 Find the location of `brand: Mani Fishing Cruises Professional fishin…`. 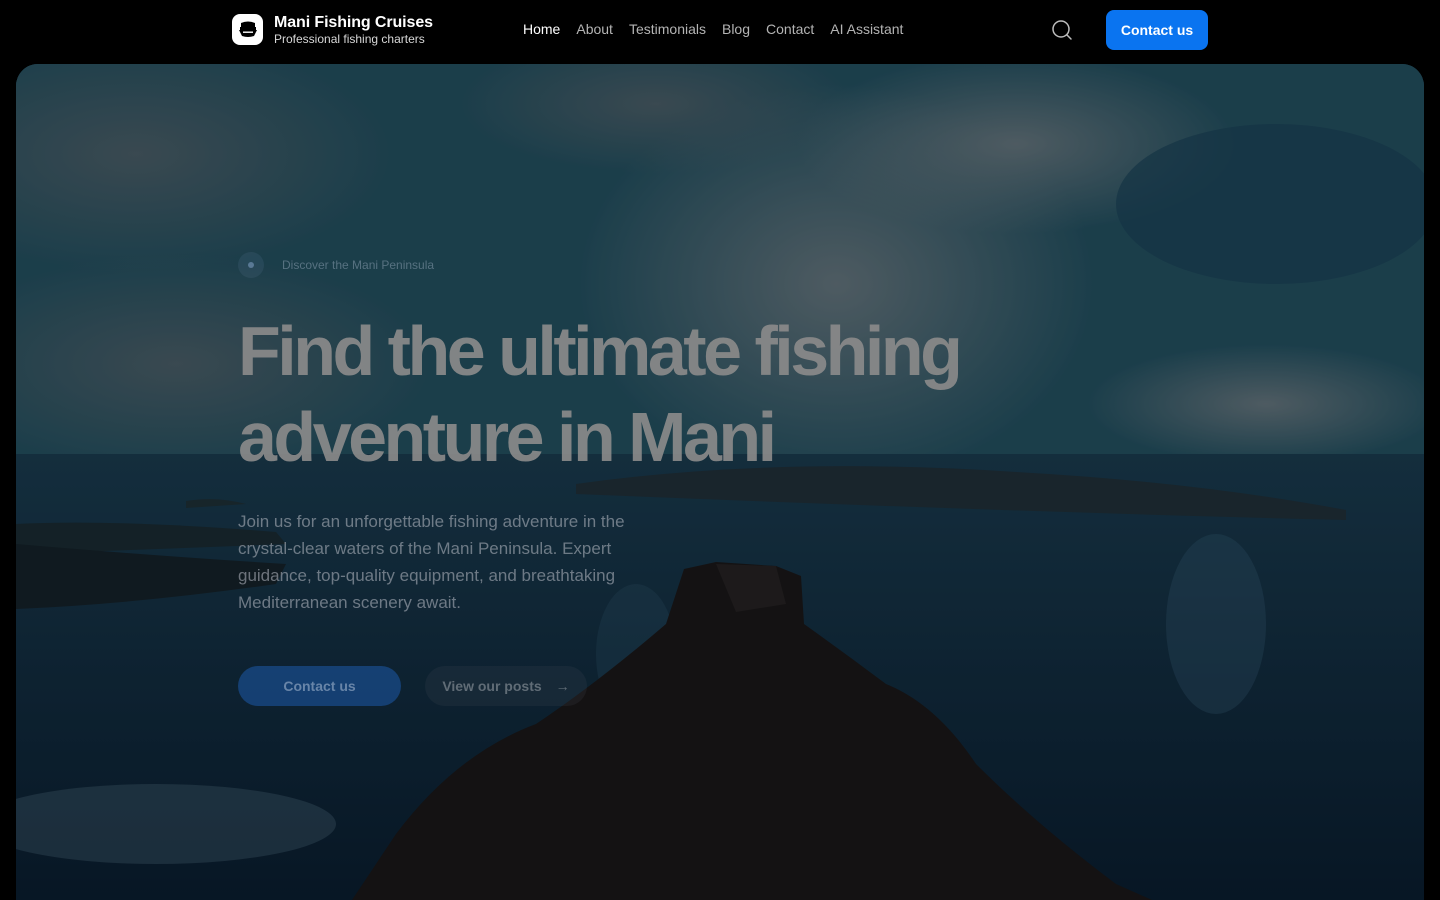

brand: Mani Fishing Cruises Professional fishin… is located at coordinates (332, 29).